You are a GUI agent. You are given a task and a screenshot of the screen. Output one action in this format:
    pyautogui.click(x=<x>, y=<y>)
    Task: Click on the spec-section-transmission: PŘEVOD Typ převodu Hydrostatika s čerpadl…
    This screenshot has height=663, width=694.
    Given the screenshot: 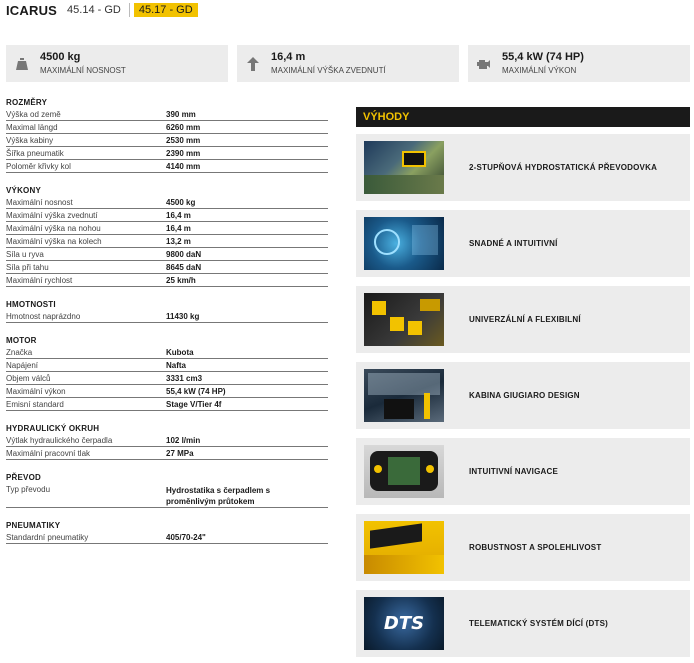 What is the action you would take?
    pyautogui.click(x=167, y=490)
    